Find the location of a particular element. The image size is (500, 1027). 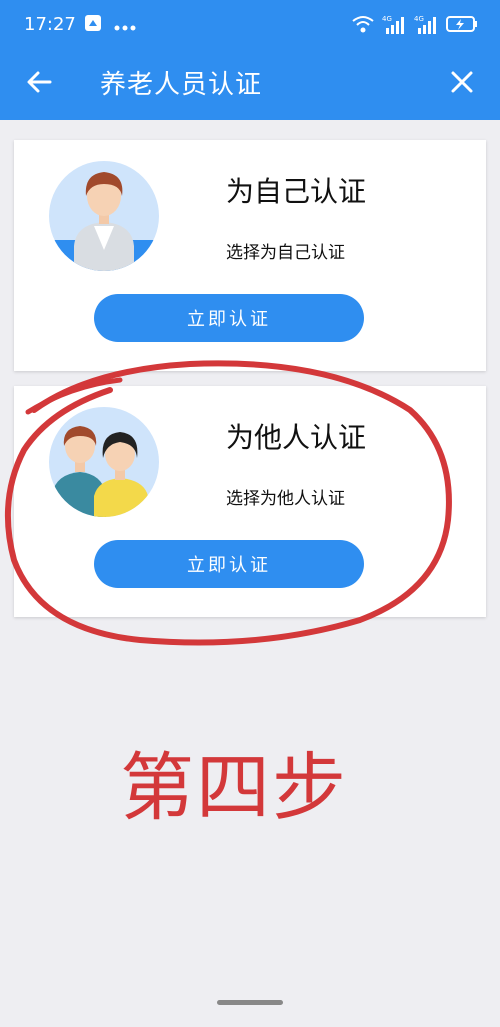

back-button is located at coordinates (40, 82).